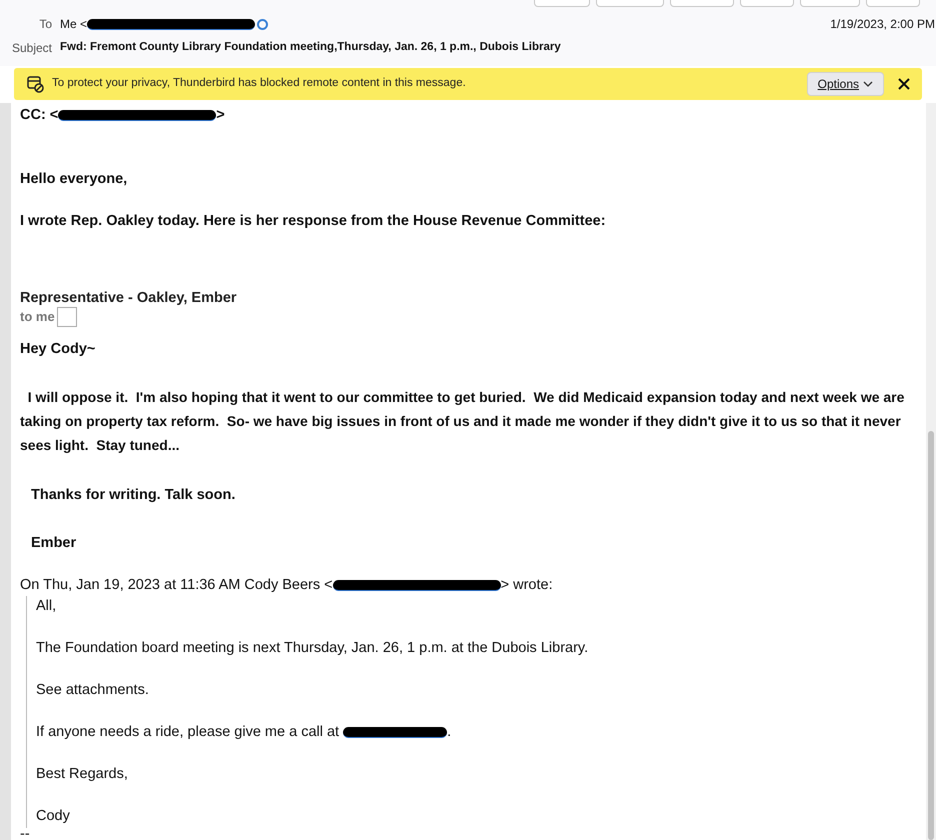 This screenshot has height=840, width=936. I want to click on notification-text: To protect your privacy, Thunderbird has blocked remote content in this message., so click(259, 84).